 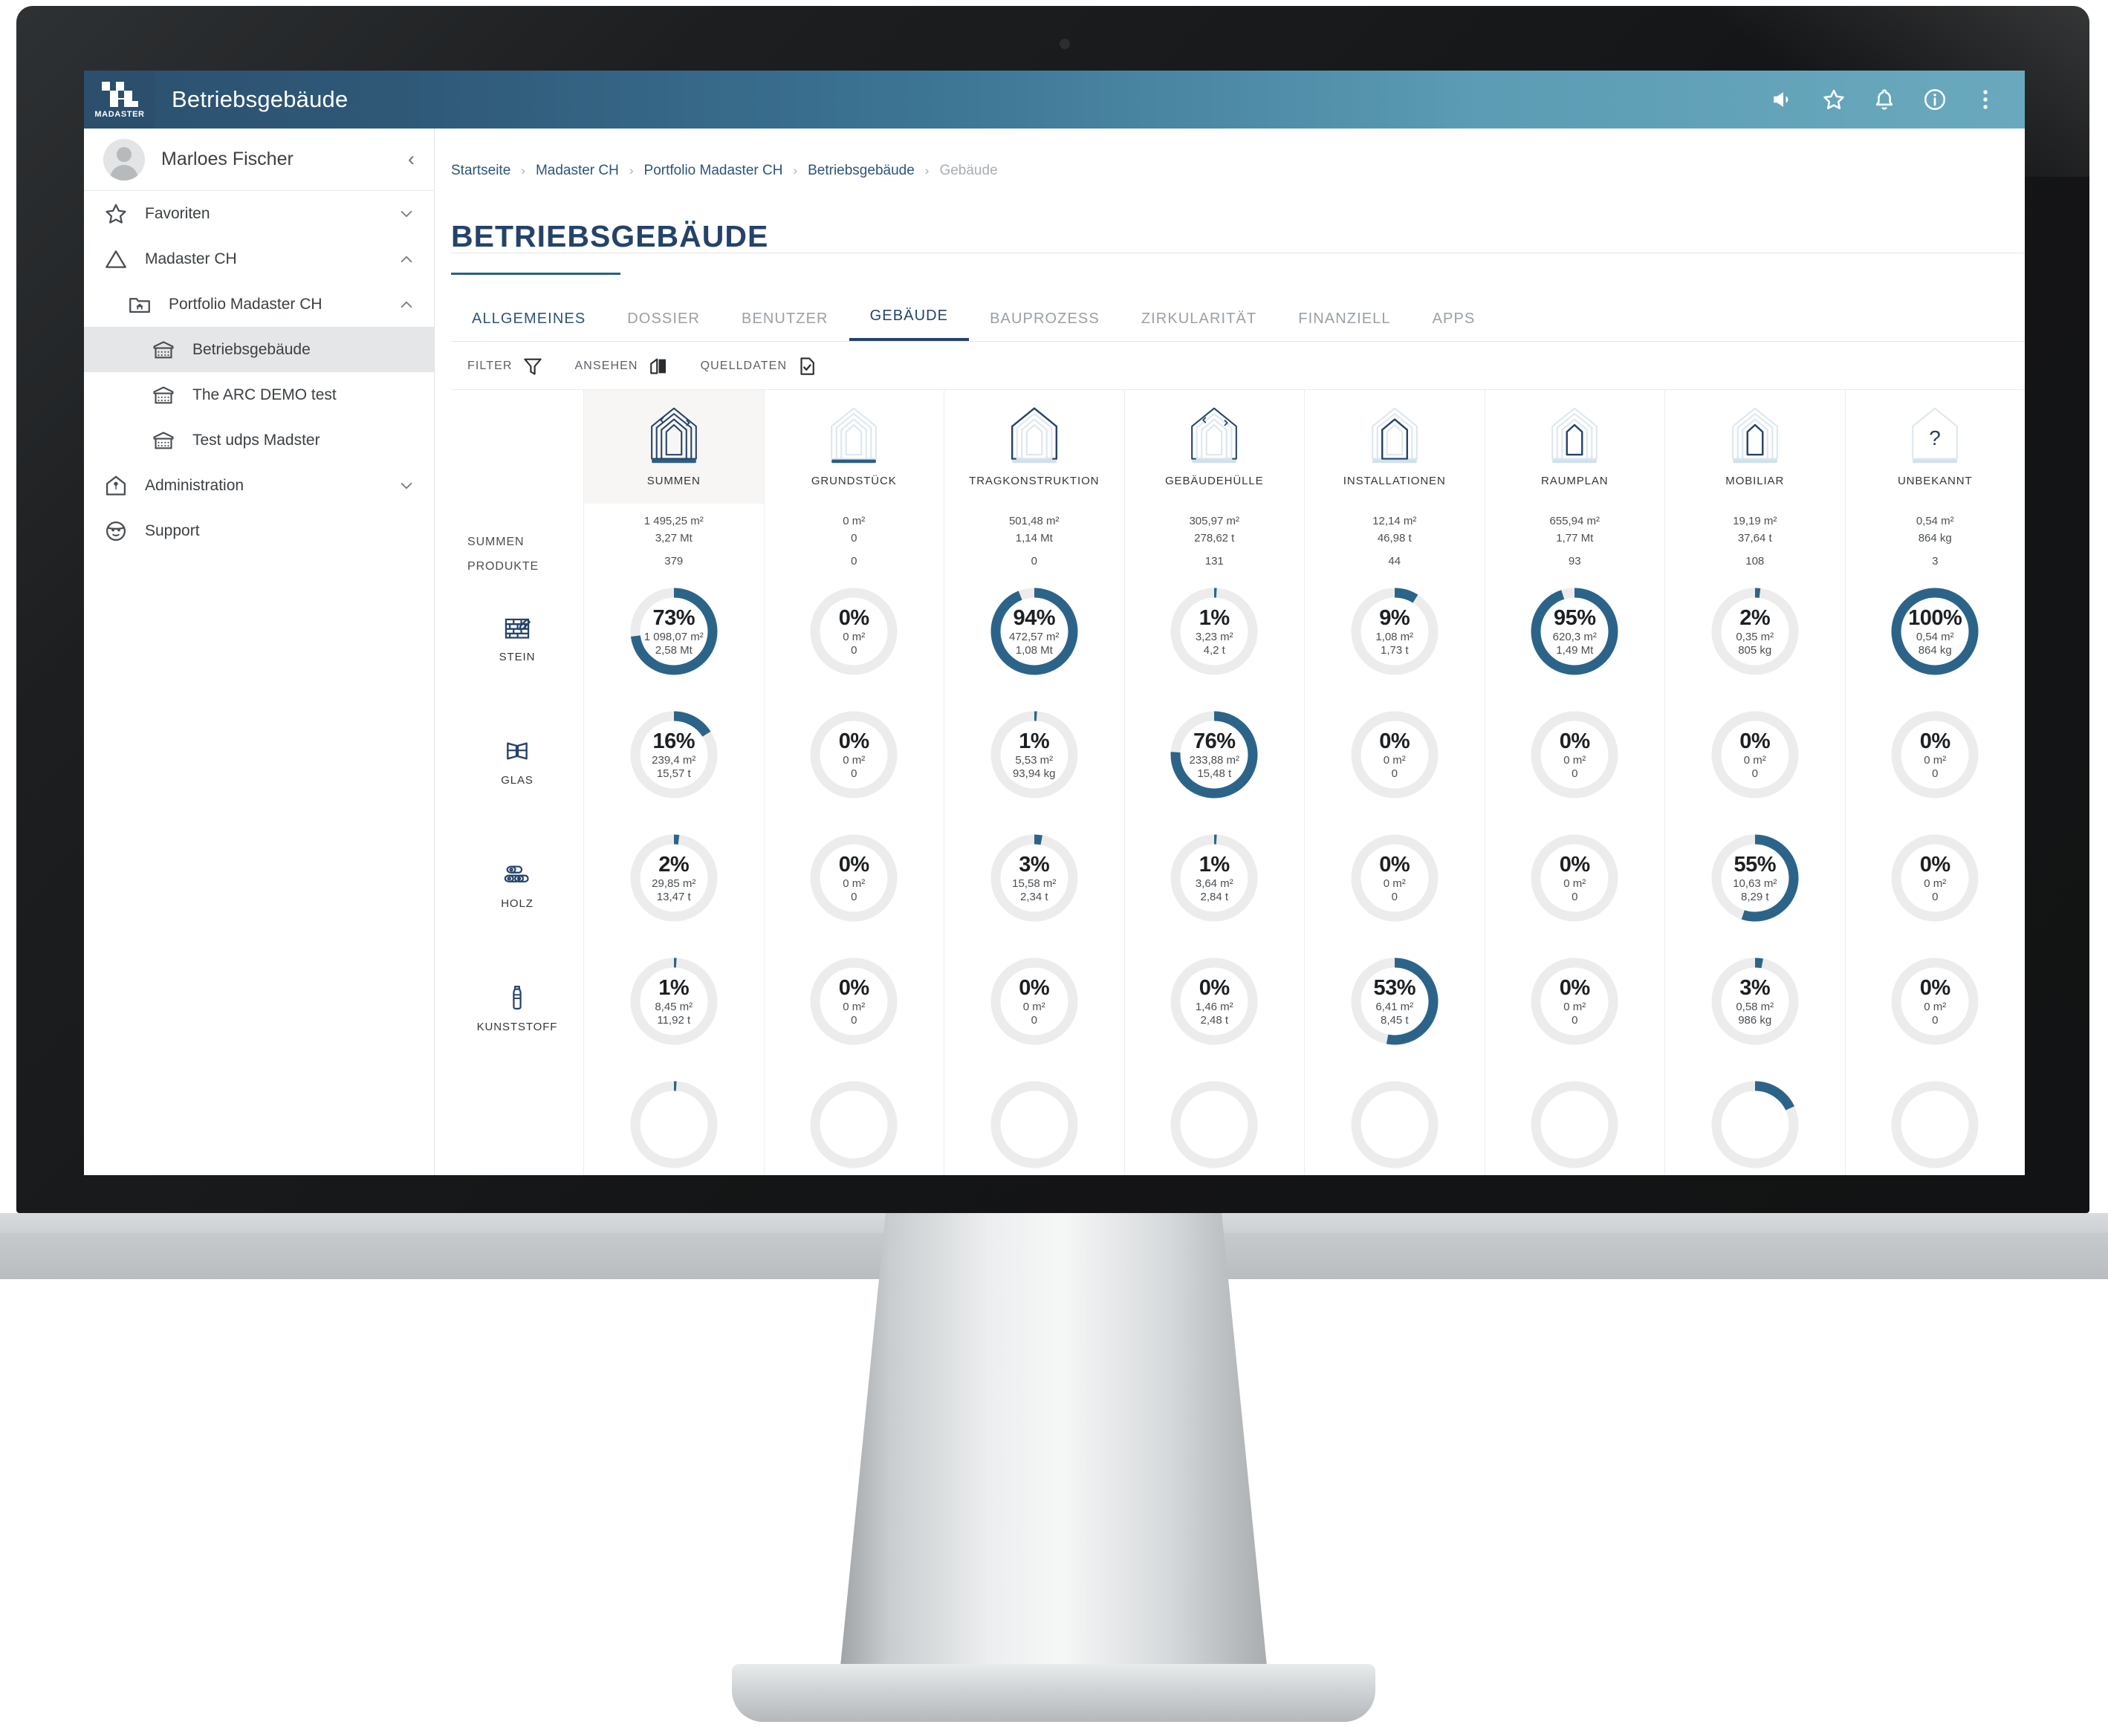 What do you see at coordinates (622, 366) in the screenshot?
I see `toolbar-ansehen-button: ANSEHEN` at bounding box center [622, 366].